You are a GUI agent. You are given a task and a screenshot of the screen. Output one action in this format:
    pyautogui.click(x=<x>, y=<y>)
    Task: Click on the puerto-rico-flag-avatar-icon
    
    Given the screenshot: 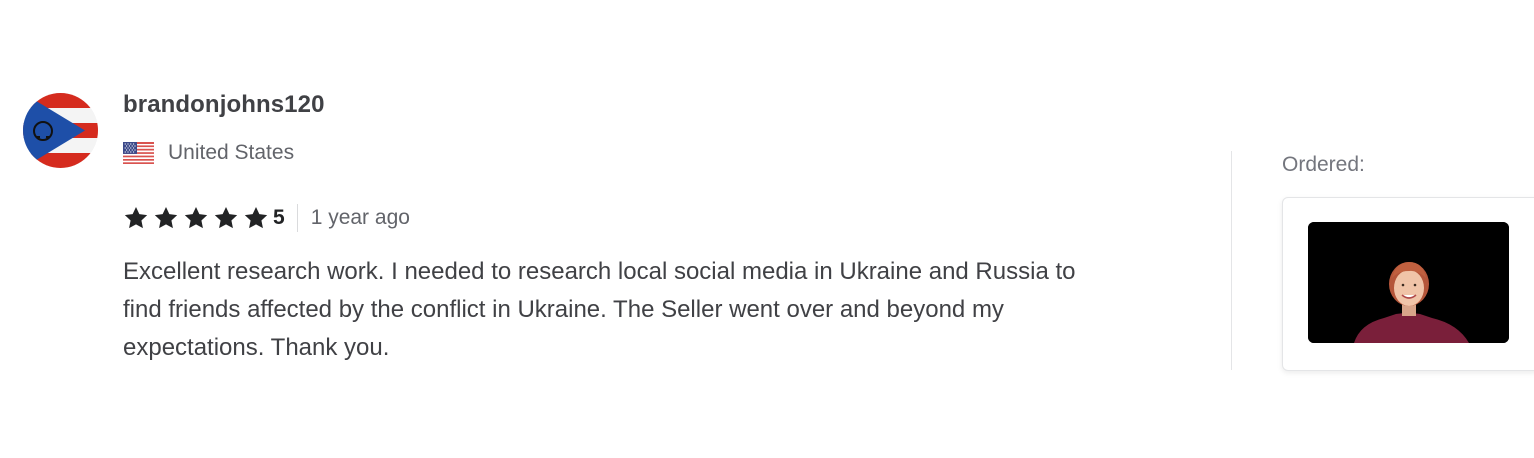 What is the action you would take?
    pyautogui.click(x=60, y=130)
    